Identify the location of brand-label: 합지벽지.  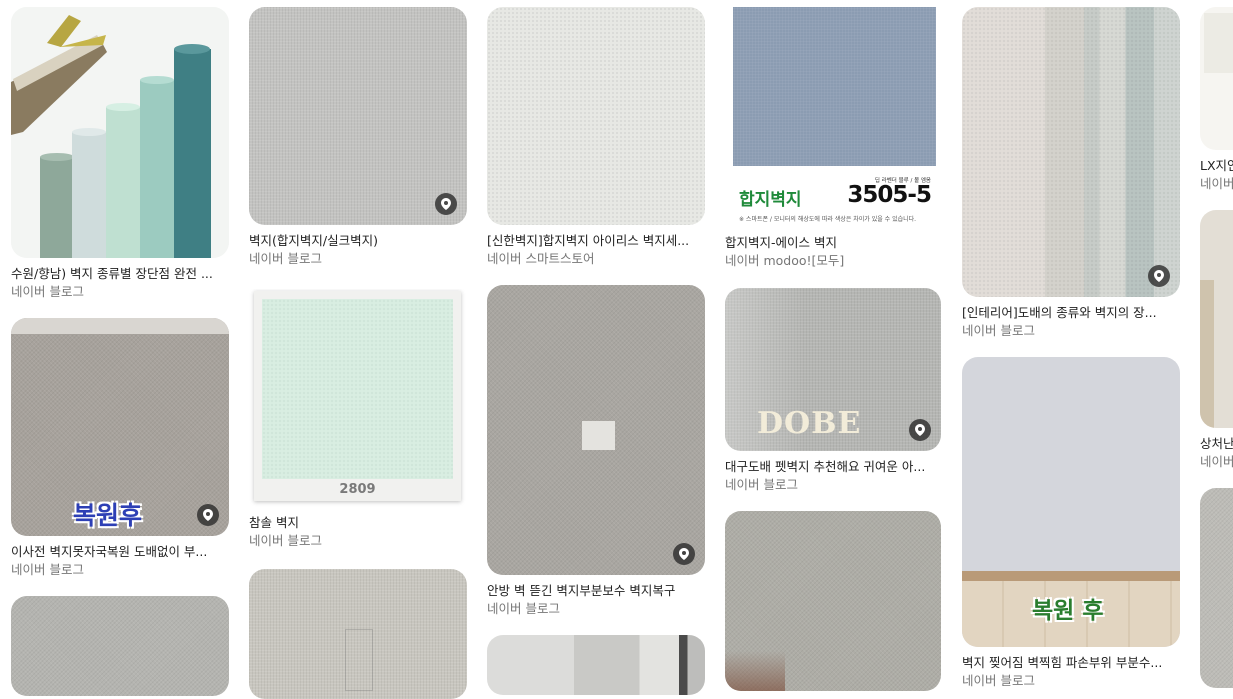
(770, 200).